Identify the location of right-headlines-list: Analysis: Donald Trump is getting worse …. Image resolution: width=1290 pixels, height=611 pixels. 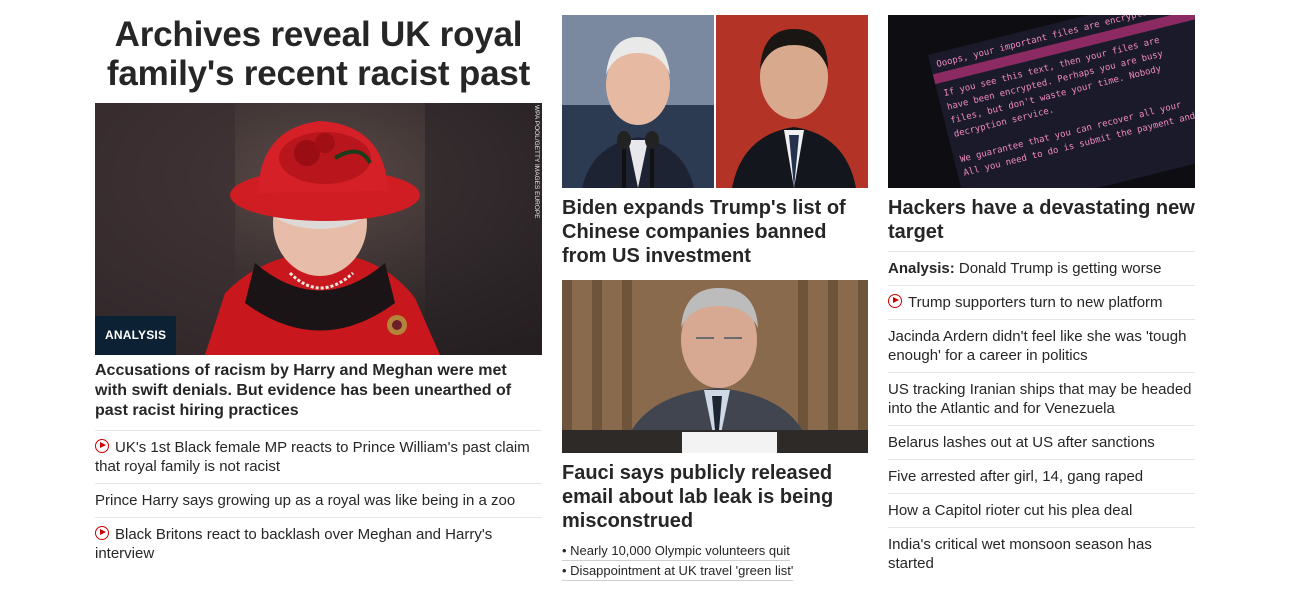
(1041, 416).